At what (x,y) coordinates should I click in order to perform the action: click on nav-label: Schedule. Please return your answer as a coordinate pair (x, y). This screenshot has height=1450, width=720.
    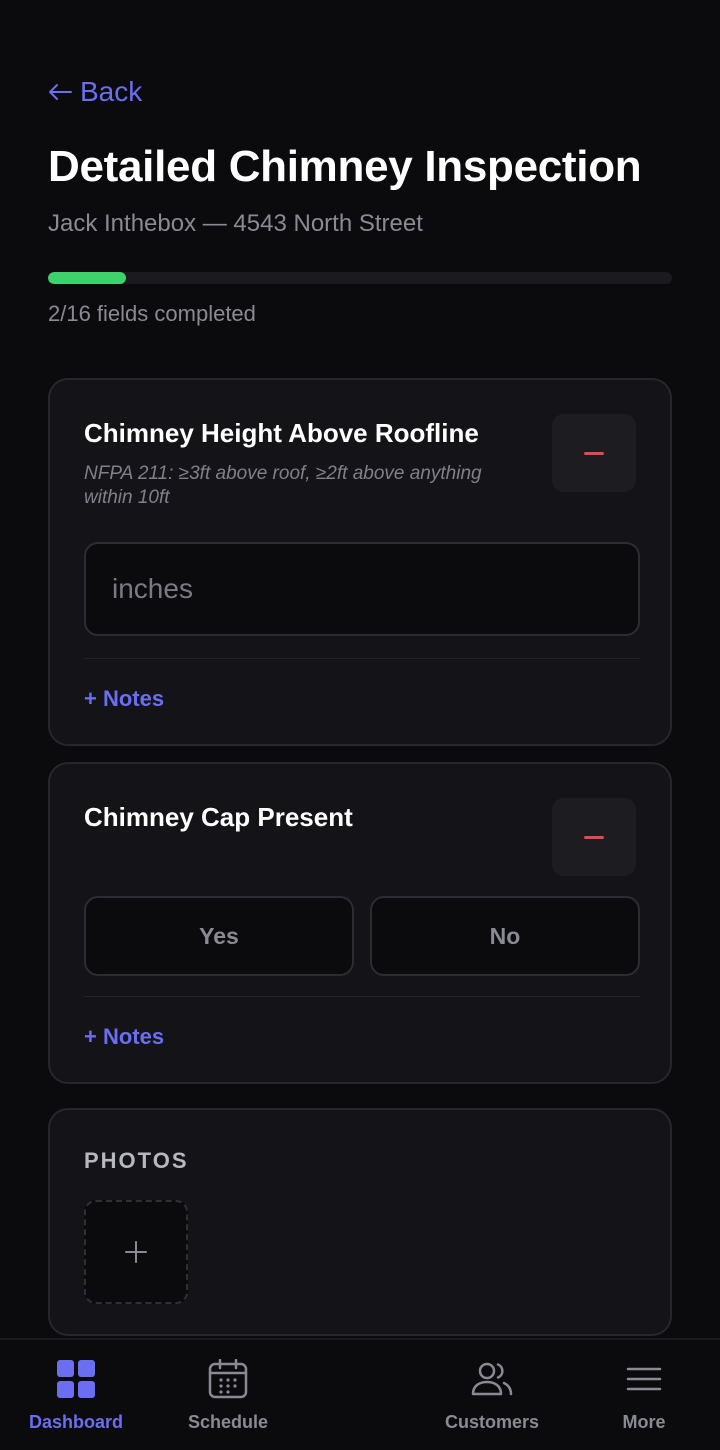
    Looking at the image, I should click on (228, 1422).